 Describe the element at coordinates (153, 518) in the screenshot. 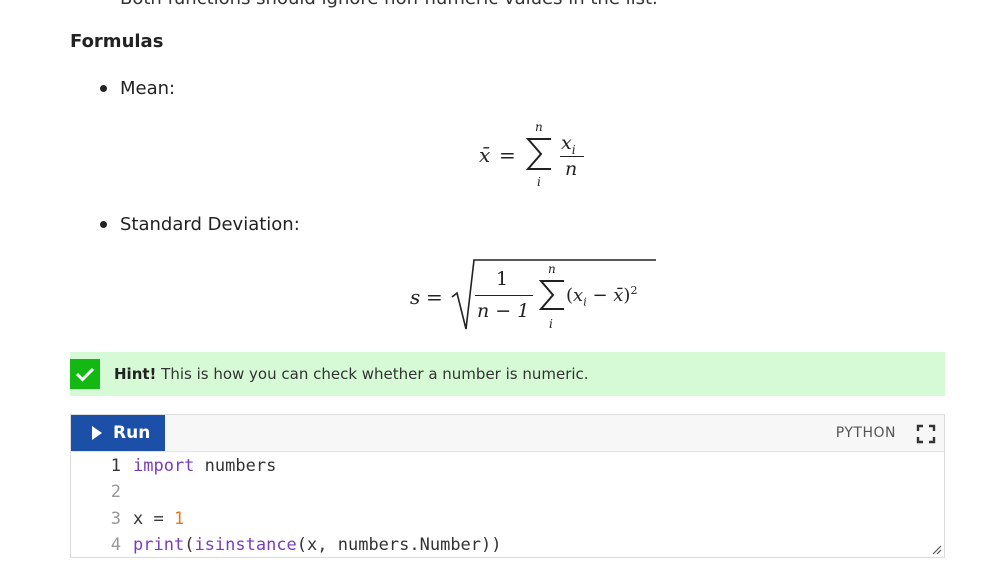

I see `code-token: x =` at that location.